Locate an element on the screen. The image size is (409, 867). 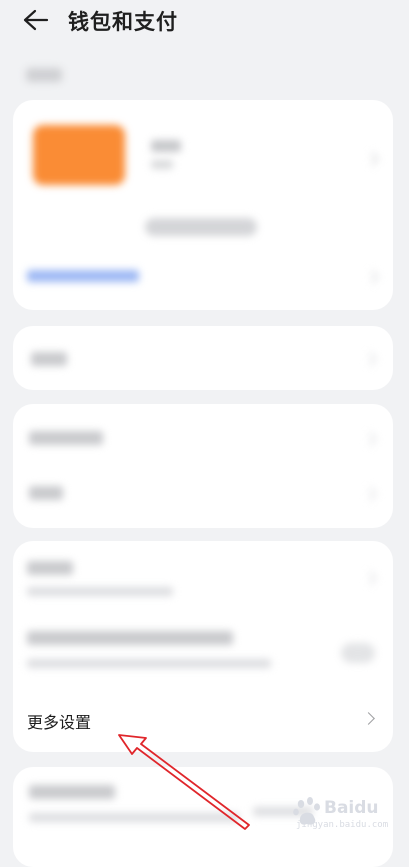
baidu-watermark: Baidu jingyan.baidu.com is located at coordinates (345, 815).